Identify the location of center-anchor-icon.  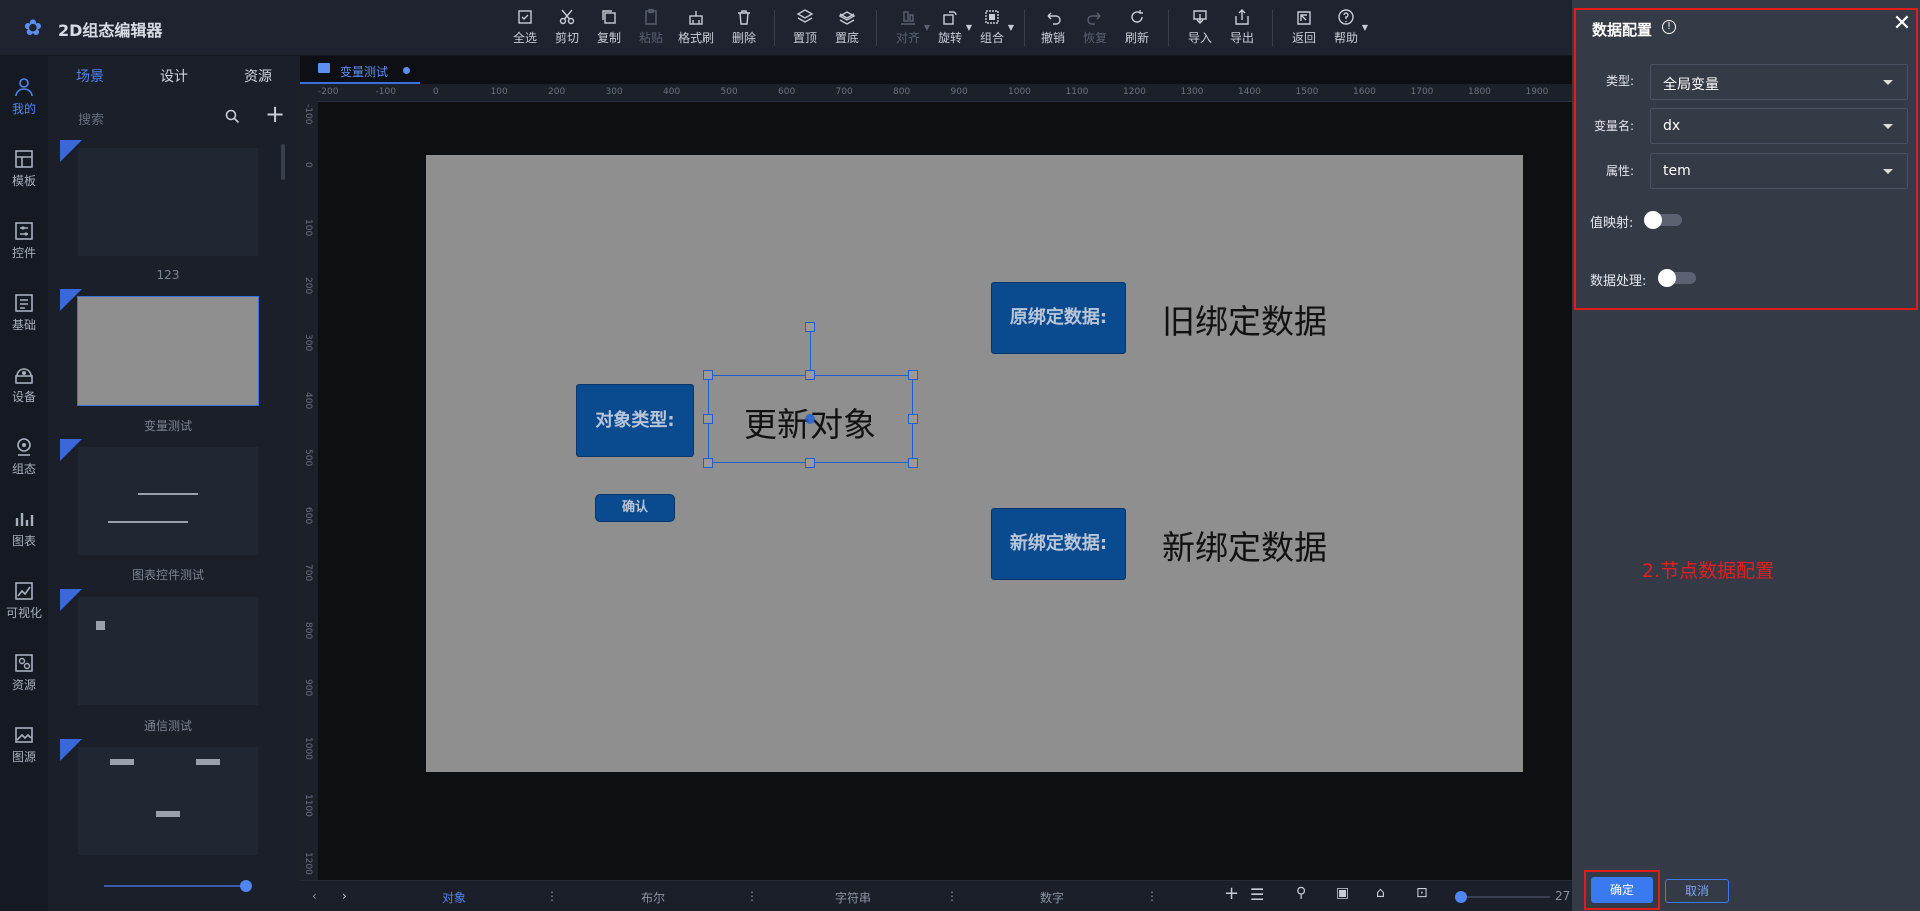
(810, 419).